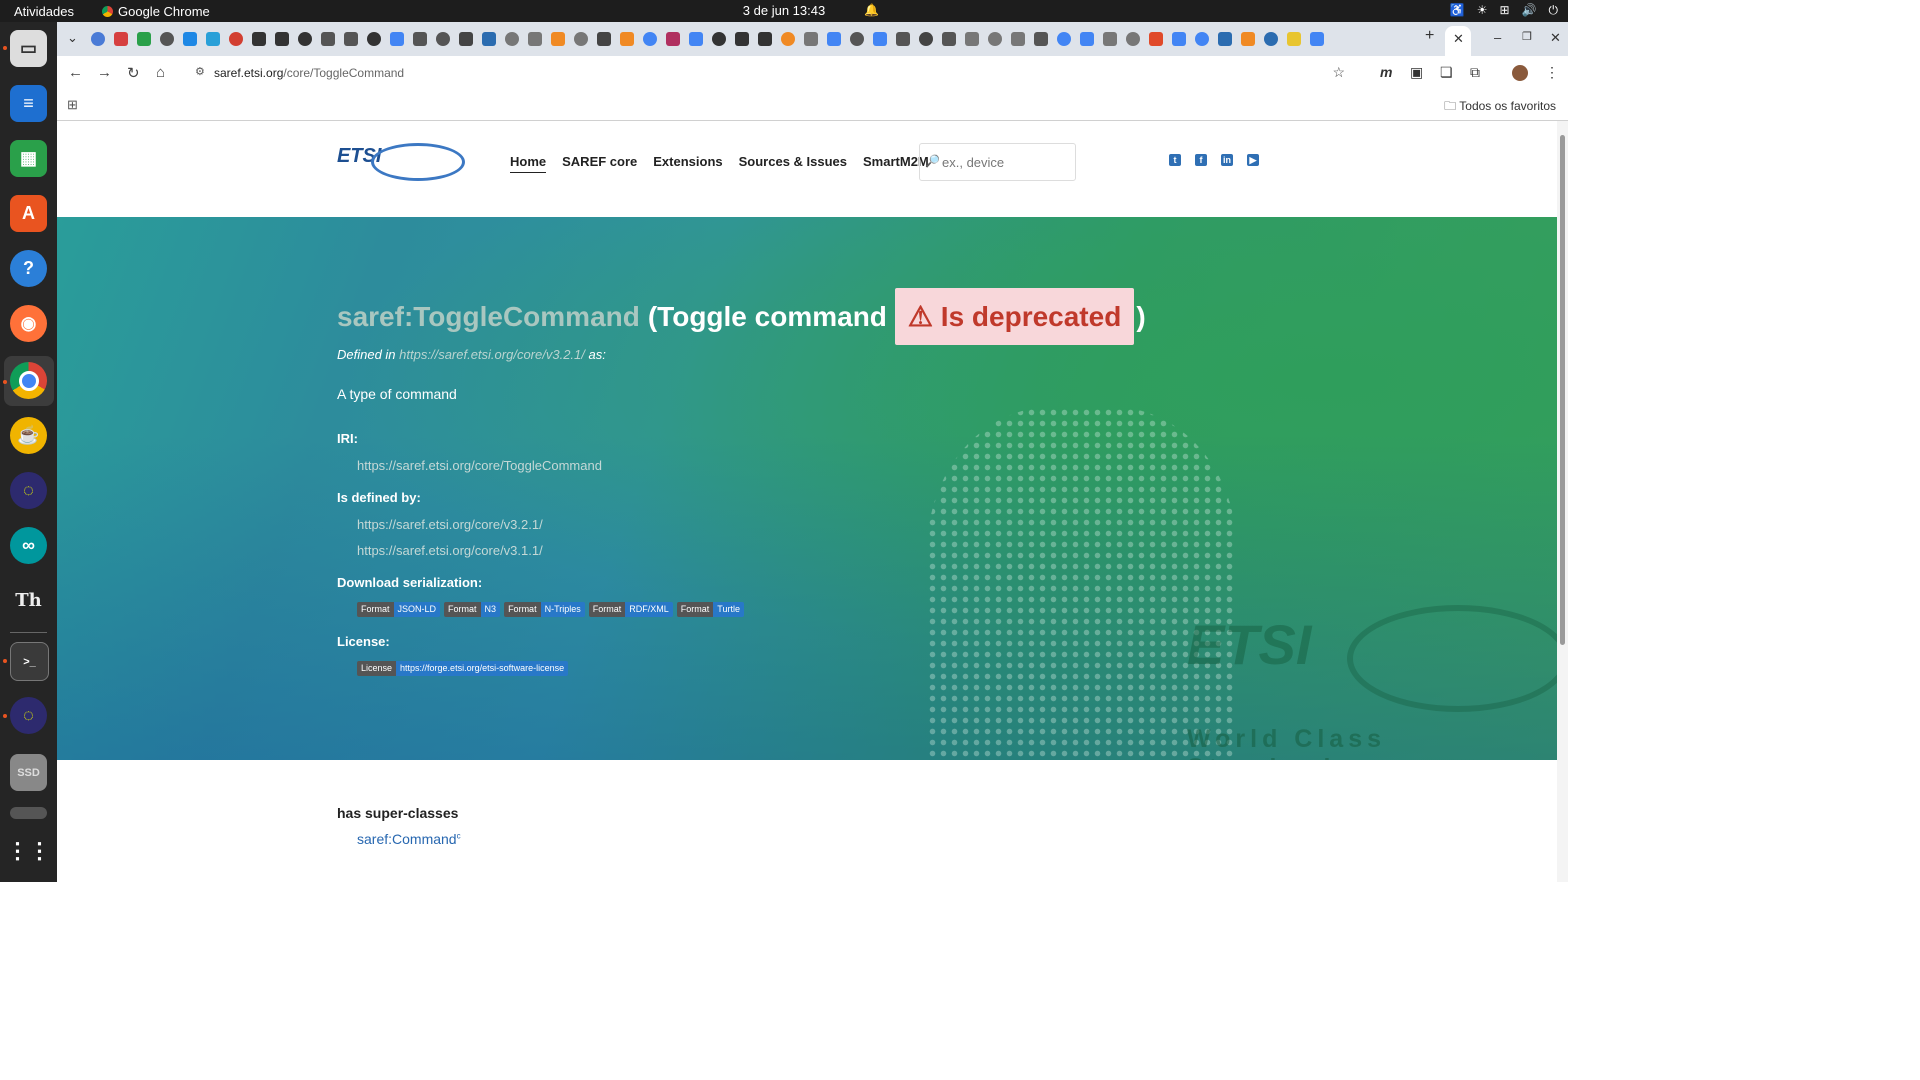  Describe the element at coordinates (72, 38) in the screenshot. I see `tab-search-icon: ⌄` at that location.